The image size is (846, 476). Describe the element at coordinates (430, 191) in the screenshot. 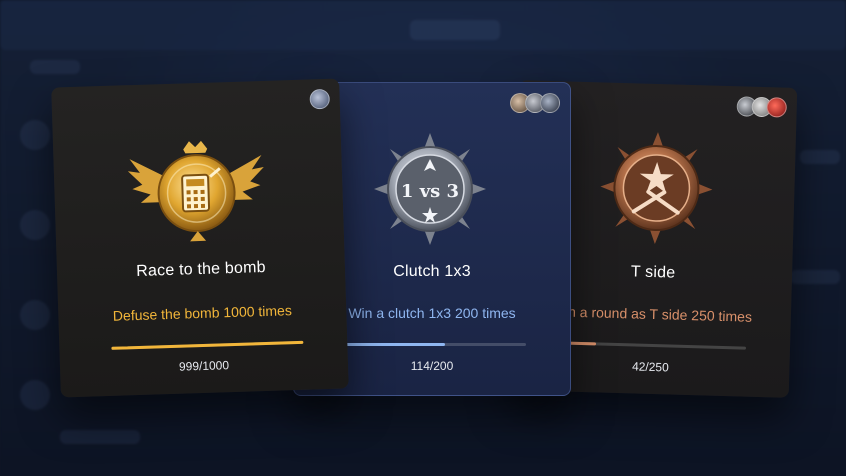

I see `medal-text: 1 vs 3` at that location.